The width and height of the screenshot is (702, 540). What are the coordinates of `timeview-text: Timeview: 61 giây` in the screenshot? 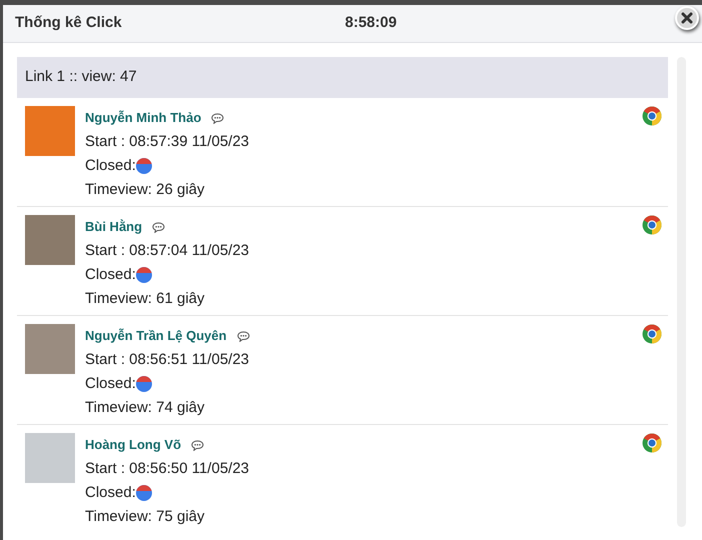 It's located at (145, 299).